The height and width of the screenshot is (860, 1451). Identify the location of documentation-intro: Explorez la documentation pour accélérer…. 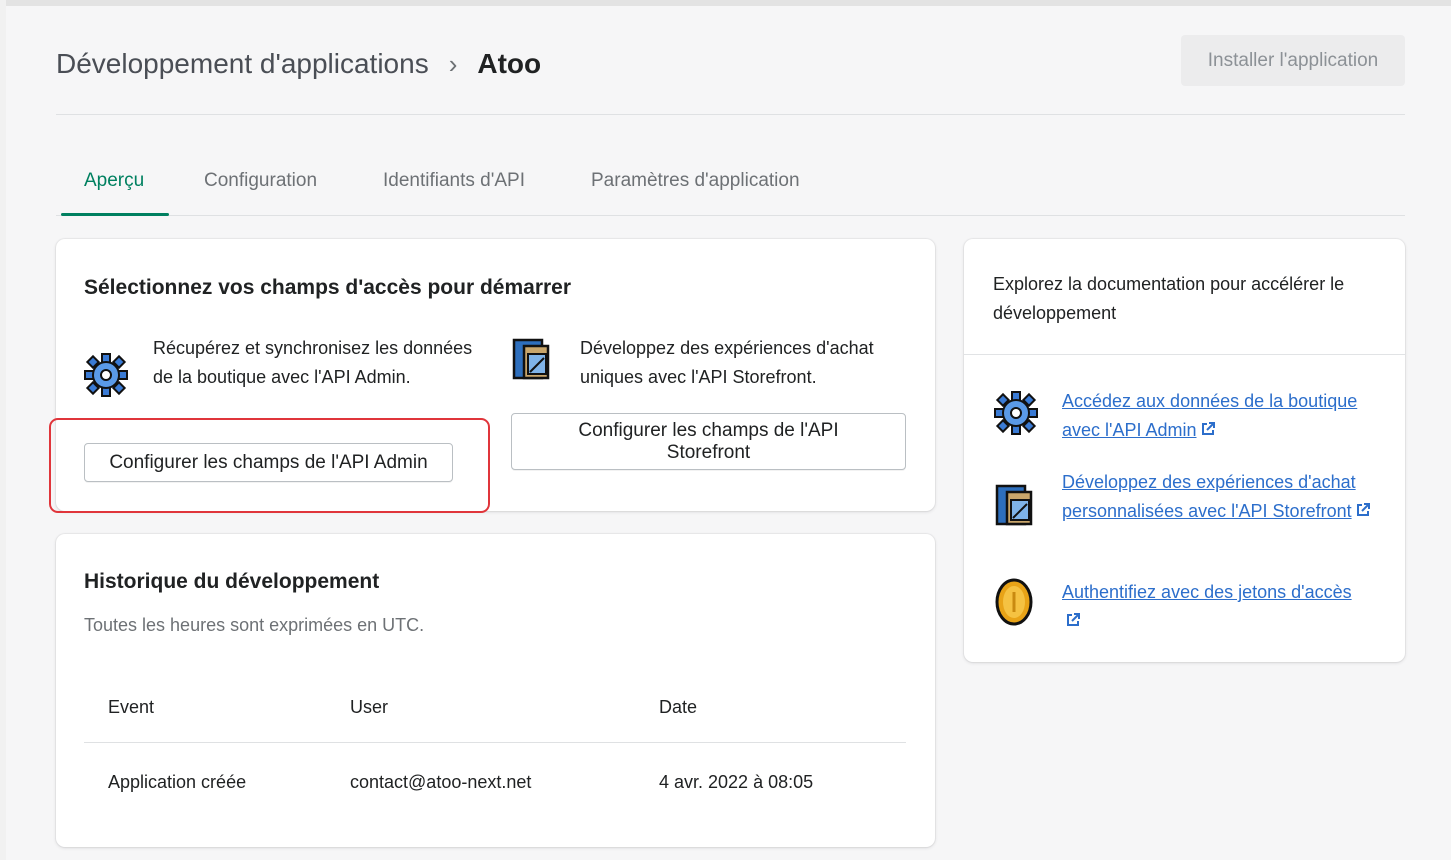
(1169, 298).